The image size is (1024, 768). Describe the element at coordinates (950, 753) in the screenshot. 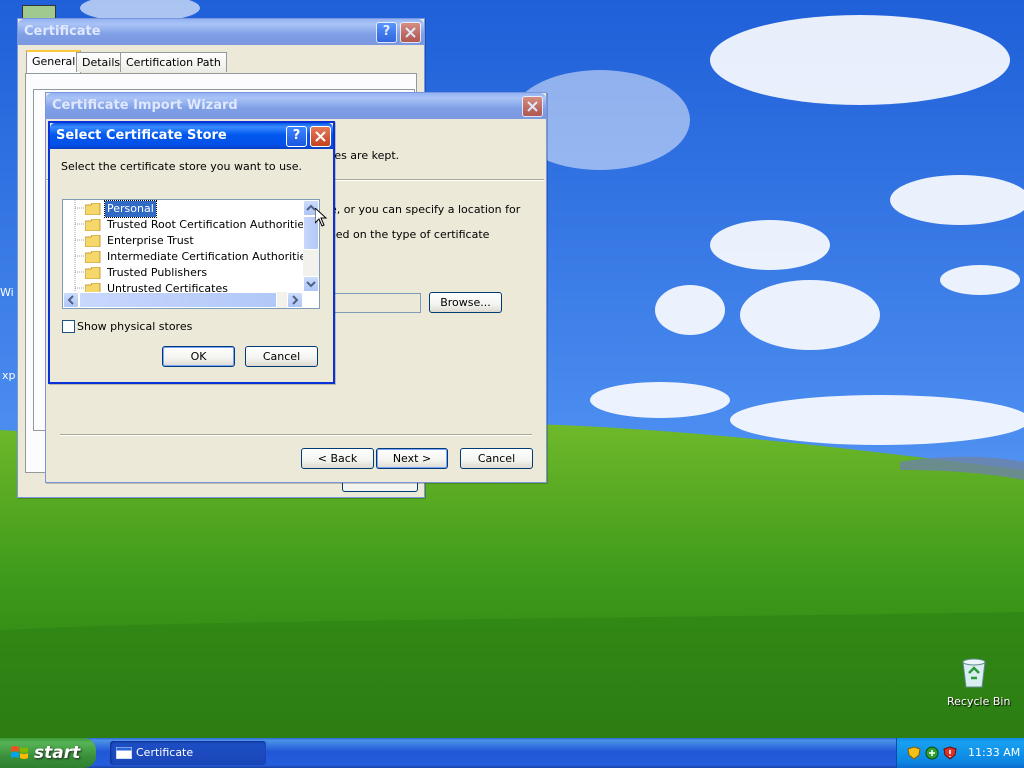

I see `security-alert-icon` at that location.